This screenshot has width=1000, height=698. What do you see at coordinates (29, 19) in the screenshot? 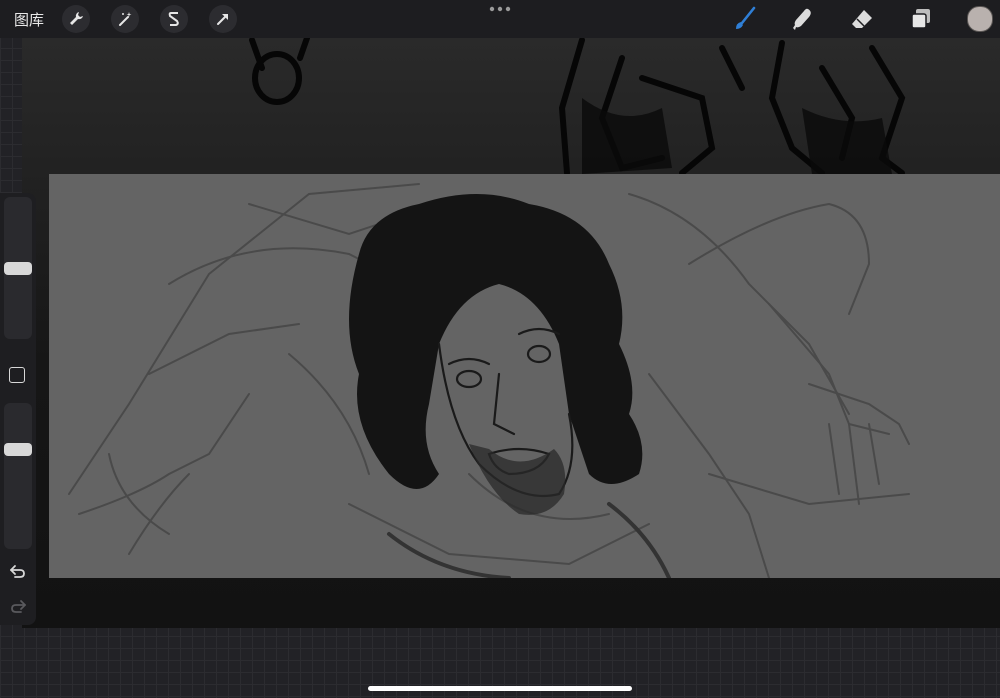
I see `gallery-button: 图库` at bounding box center [29, 19].